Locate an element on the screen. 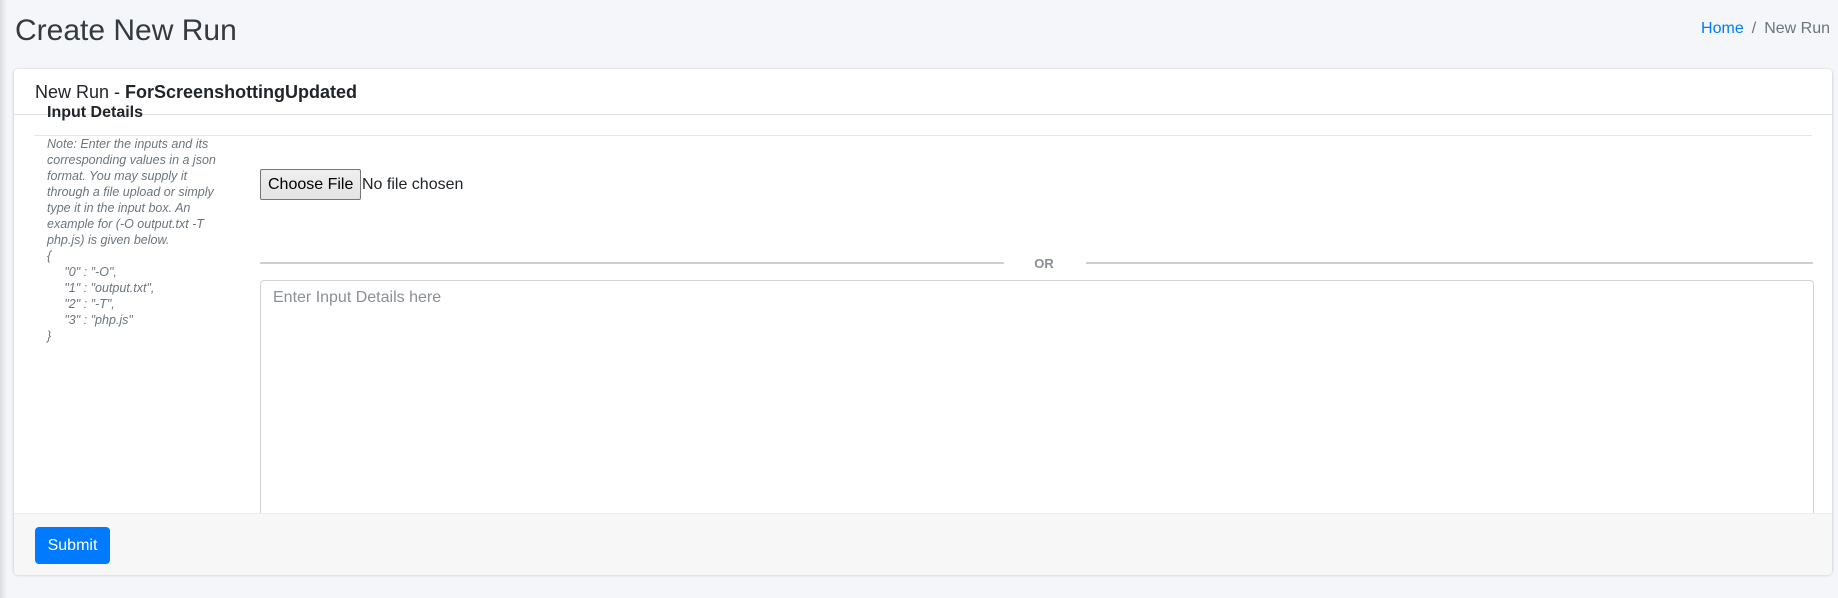 The height and width of the screenshot is (598, 1838). card-title: New Run - ForScreenshottingUpdated is located at coordinates (196, 92).